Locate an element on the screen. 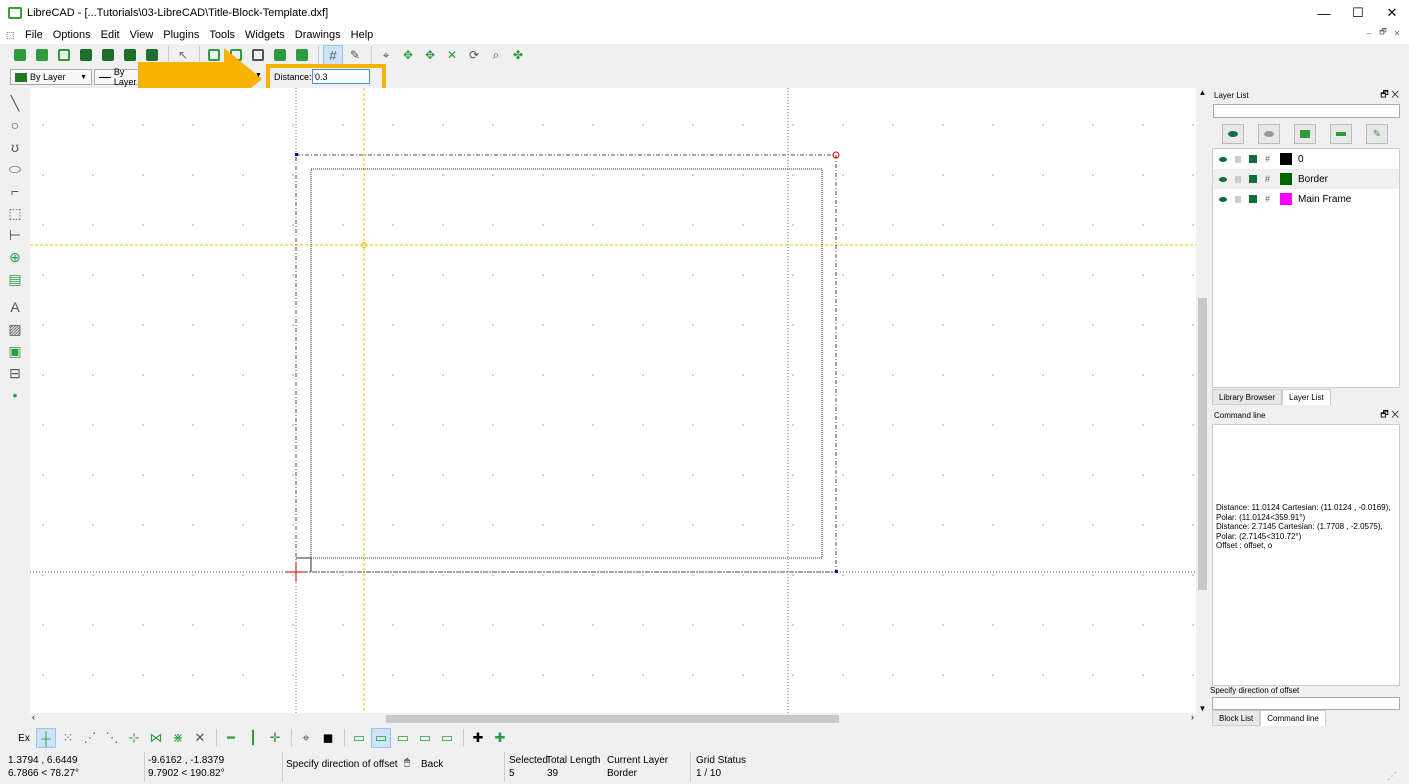  restrict-vertical-button: ┃ is located at coordinates (253, 738).